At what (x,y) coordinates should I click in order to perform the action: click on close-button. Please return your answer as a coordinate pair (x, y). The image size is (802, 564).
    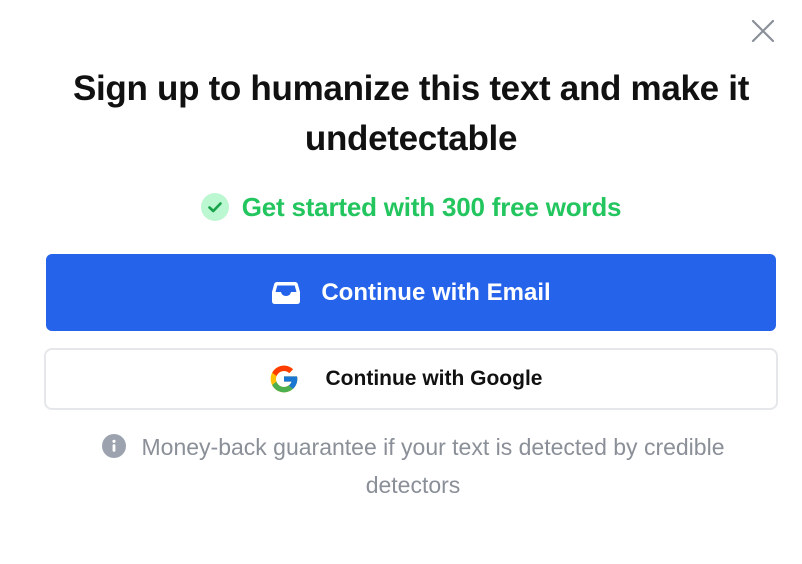
    Looking at the image, I should click on (763, 31).